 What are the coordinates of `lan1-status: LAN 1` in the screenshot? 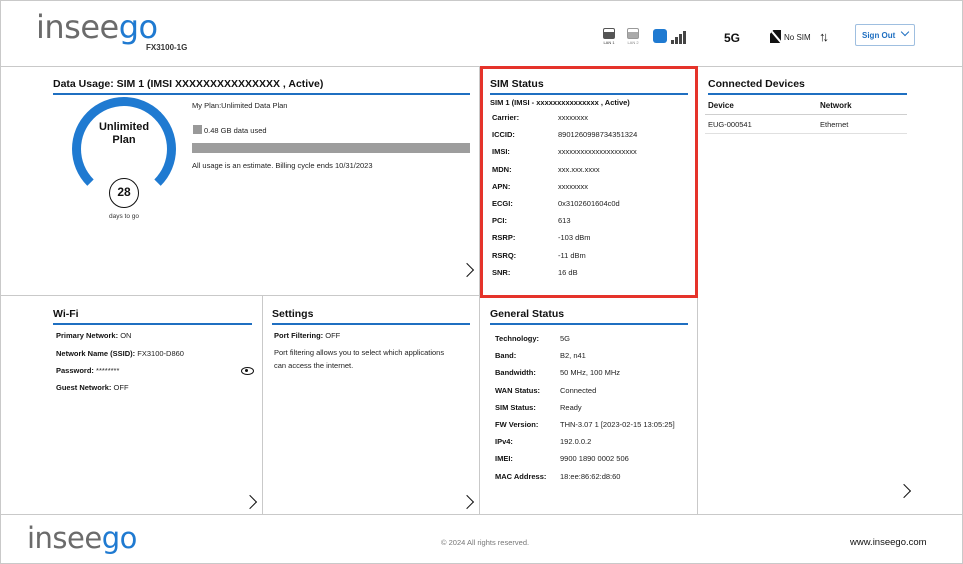 It's located at (609, 36).